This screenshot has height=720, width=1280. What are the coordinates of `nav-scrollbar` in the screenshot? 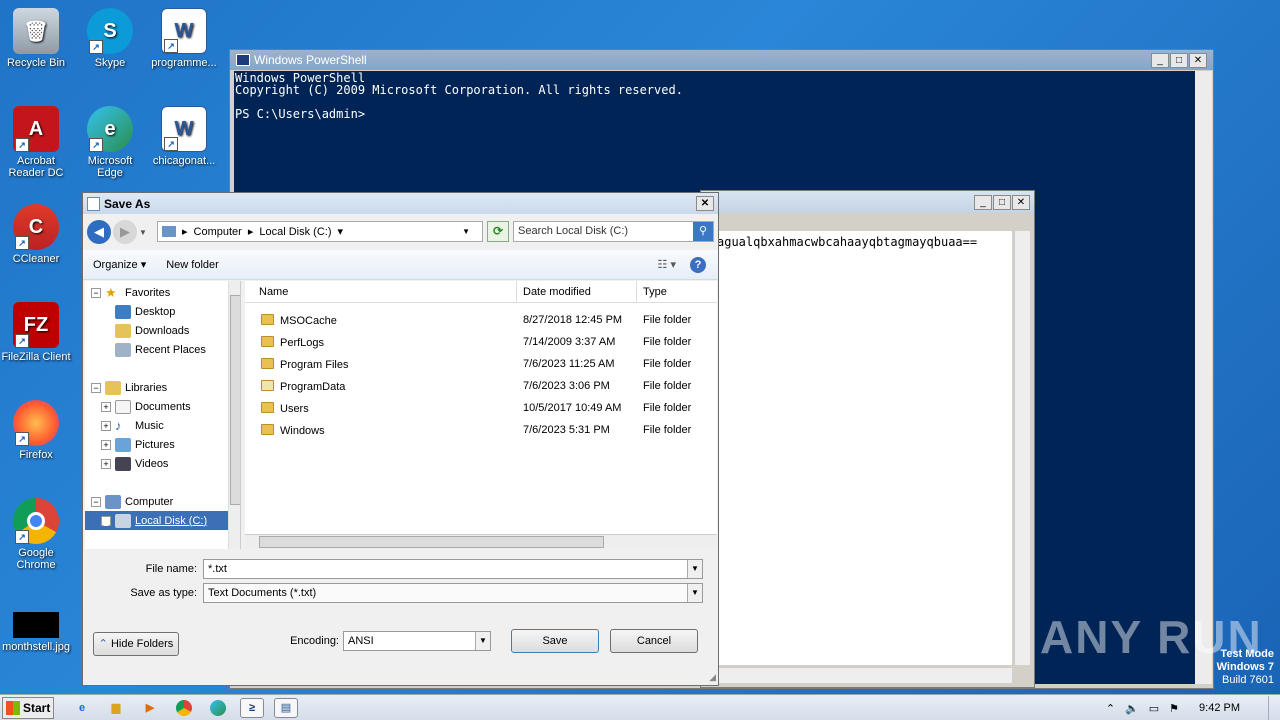 It's located at (234, 415).